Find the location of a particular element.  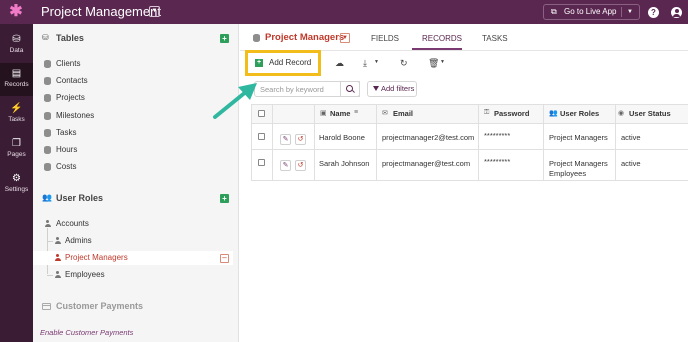

nav-records: ▤ Records is located at coordinates (16, 79).